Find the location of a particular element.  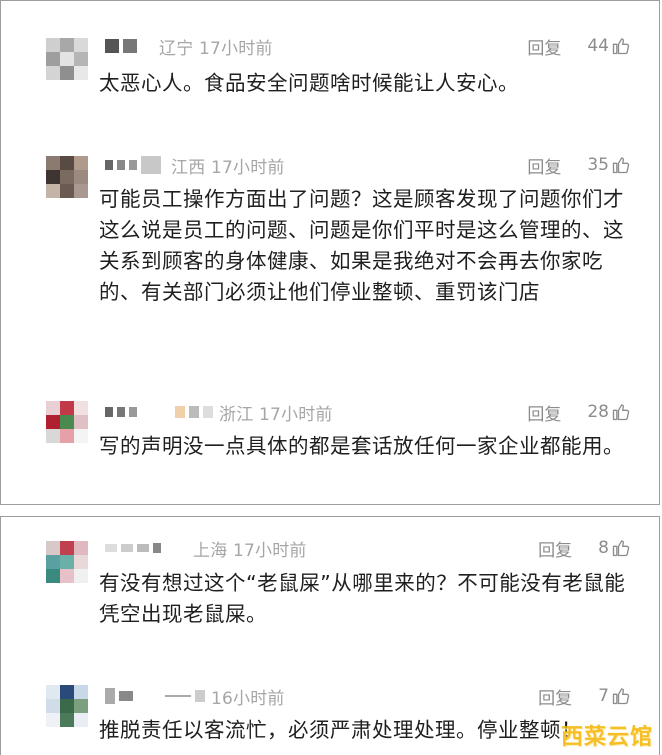

like-button: 7 is located at coordinates (614, 696).